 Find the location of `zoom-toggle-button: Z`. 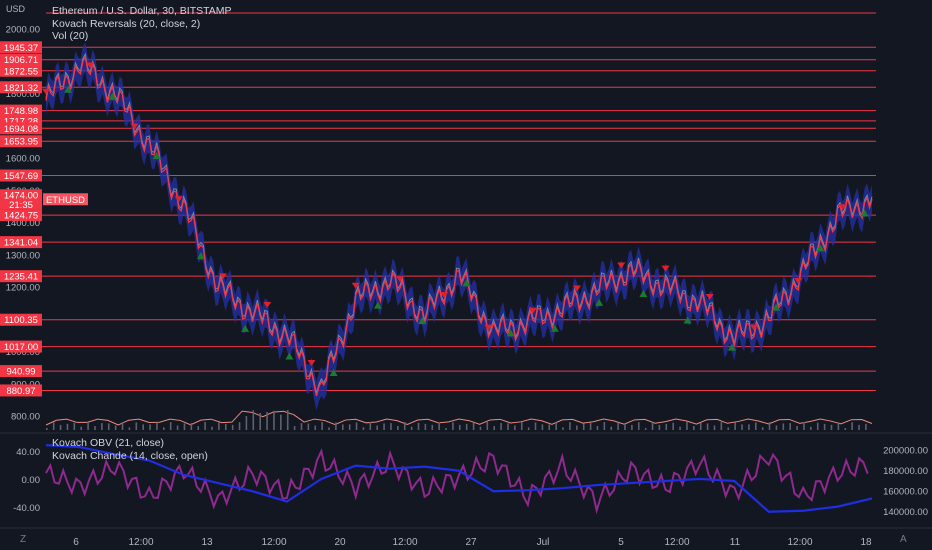

zoom-toggle-button: Z is located at coordinates (23, 539).